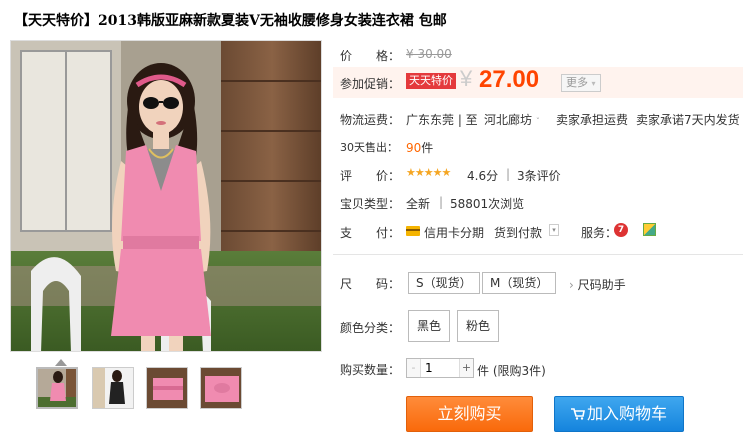 This screenshot has height=443, width=753. What do you see at coordinates (414, 148) in the screenshot?
I see `sales-count: 90` at bounding box center [414, 148].